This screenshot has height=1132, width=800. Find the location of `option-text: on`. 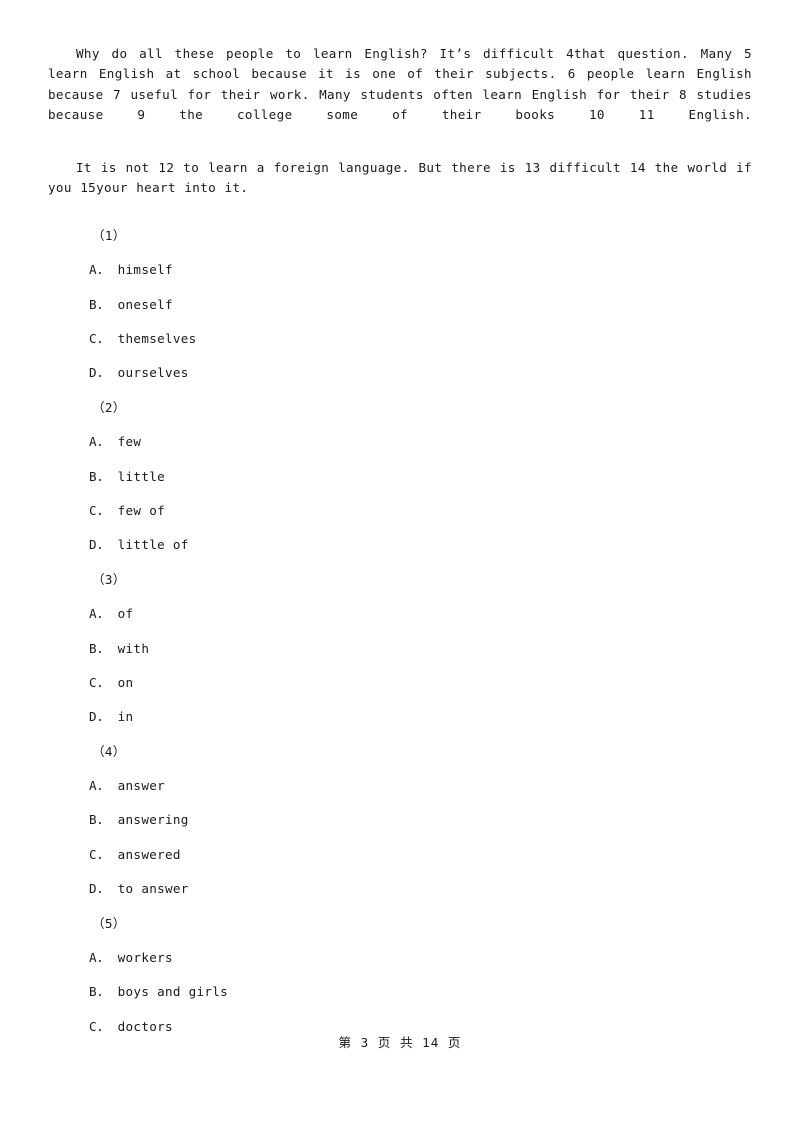

option-text: on is located at coordinates (125, 682).